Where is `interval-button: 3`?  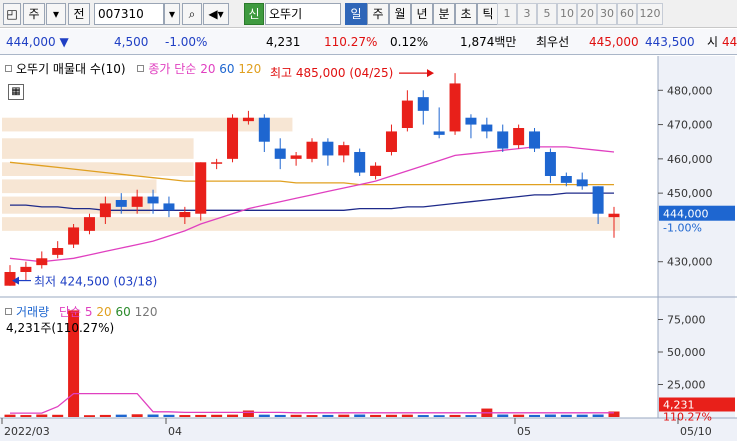 interval-button: 3 is located at coordinates (527, 14).